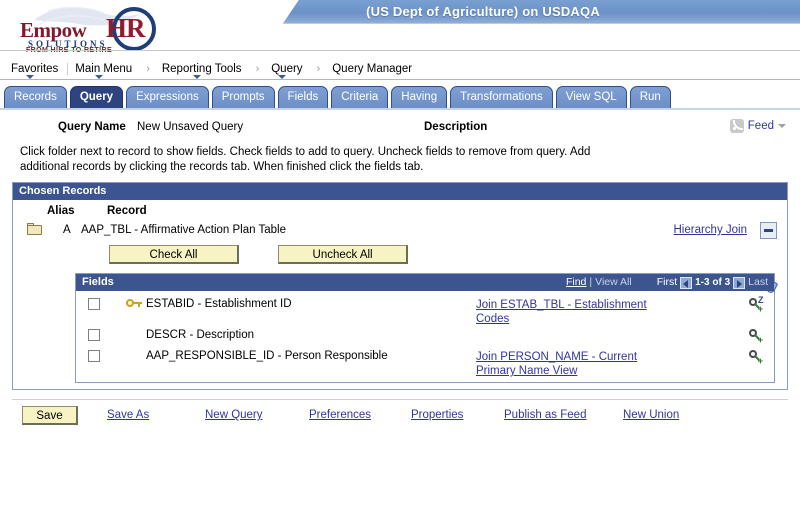 This screenshot has width=800, height=514. I want to click on first-link: First, so click(667, 282).